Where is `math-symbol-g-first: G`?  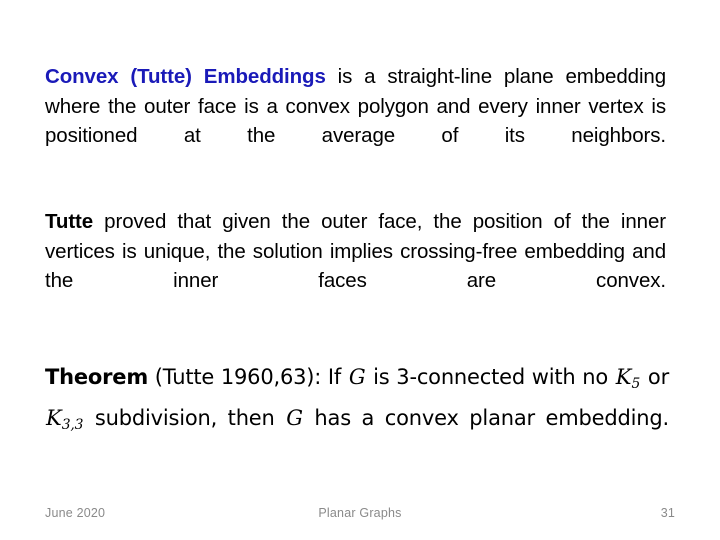 math-symbol-g-first: G is located at coordinates (357, 377).